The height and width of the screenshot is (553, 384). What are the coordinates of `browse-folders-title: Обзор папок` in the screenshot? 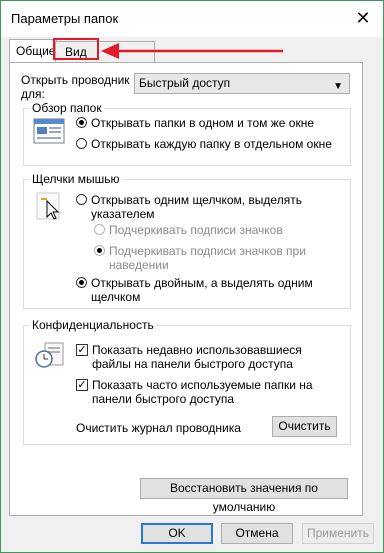 It's located at (67, 108).